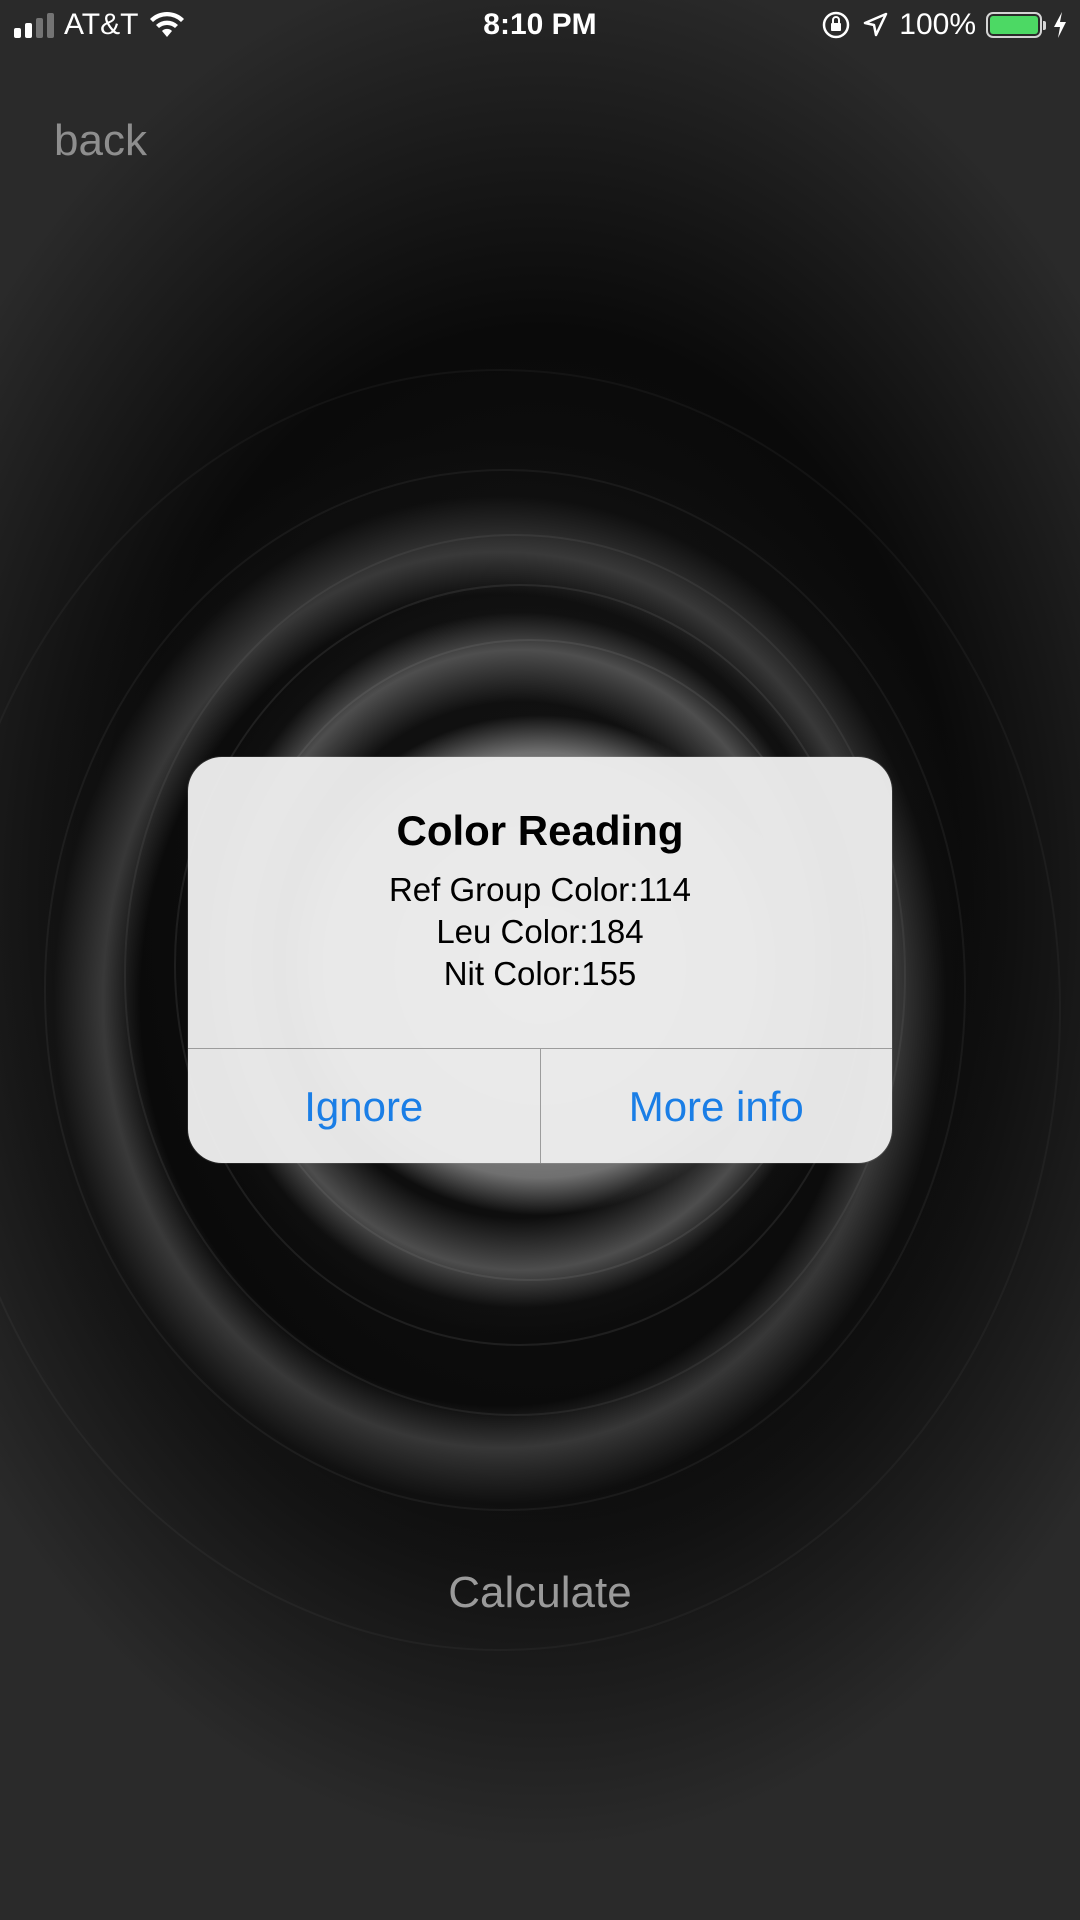  I want to click on battery-percent: 100%, so click(937, 24).